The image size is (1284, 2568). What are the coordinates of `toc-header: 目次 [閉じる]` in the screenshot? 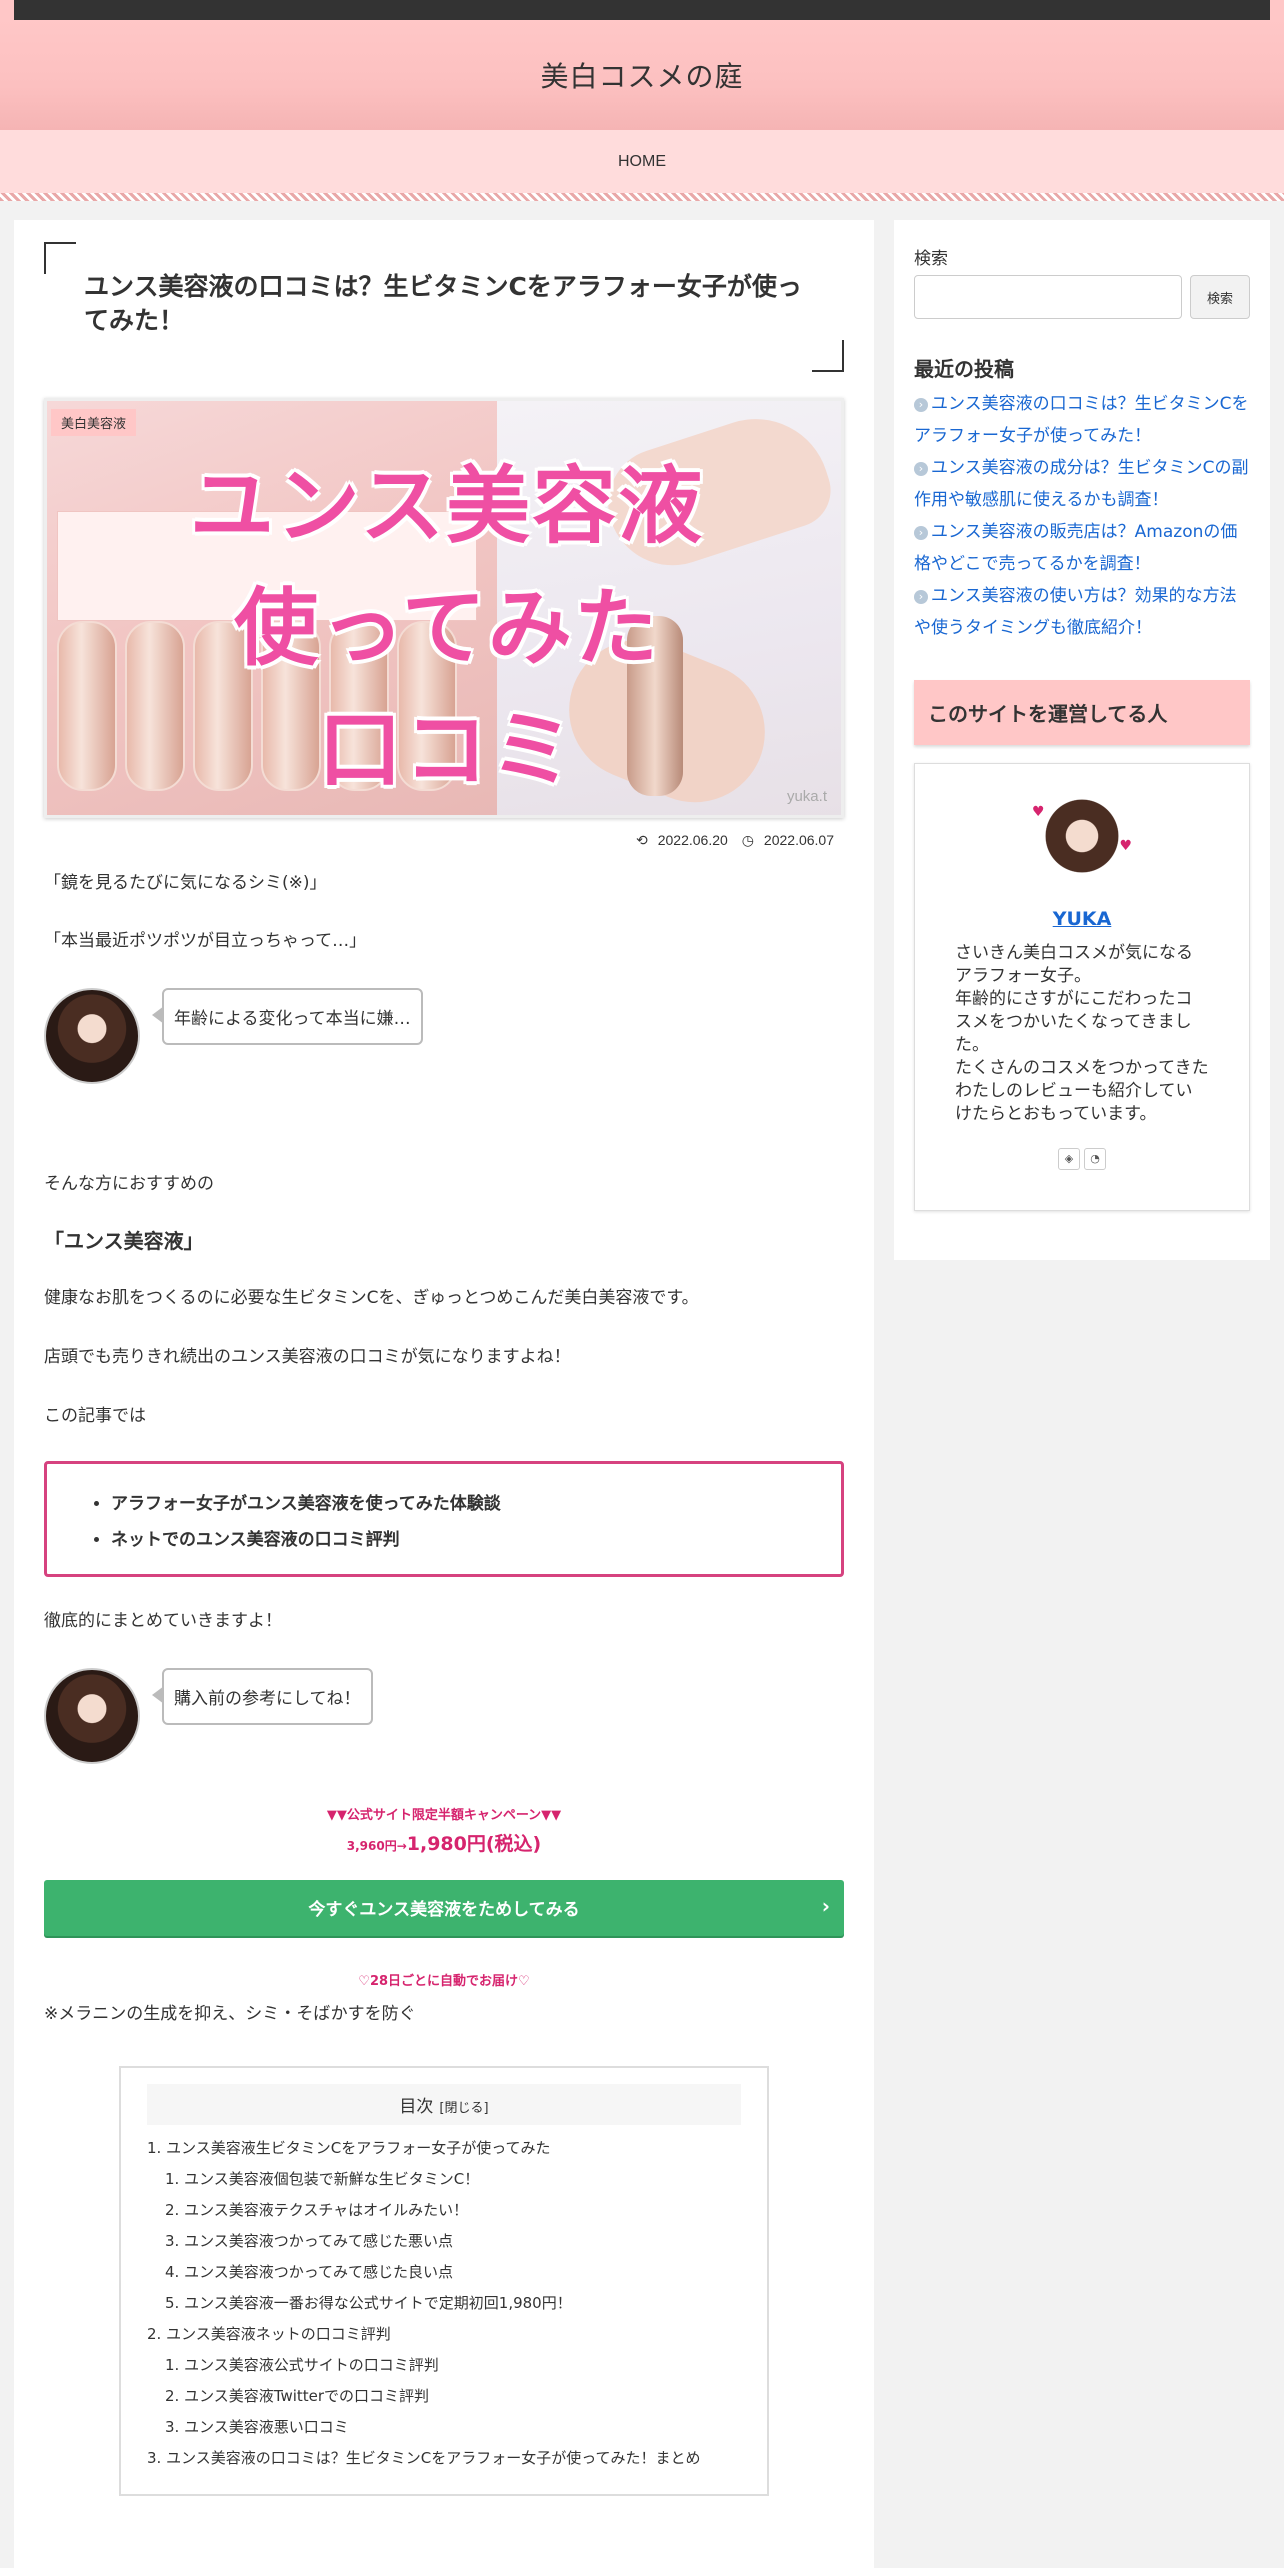 It's located at (444, 2104).